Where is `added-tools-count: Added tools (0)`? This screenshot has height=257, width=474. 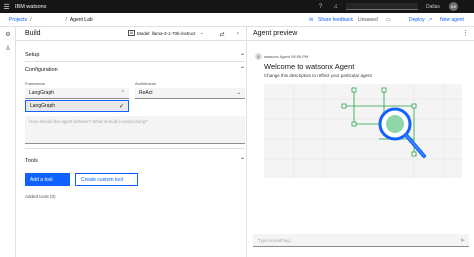 added-tools-count: Added tools (0) is located at coordinates (40, 196).